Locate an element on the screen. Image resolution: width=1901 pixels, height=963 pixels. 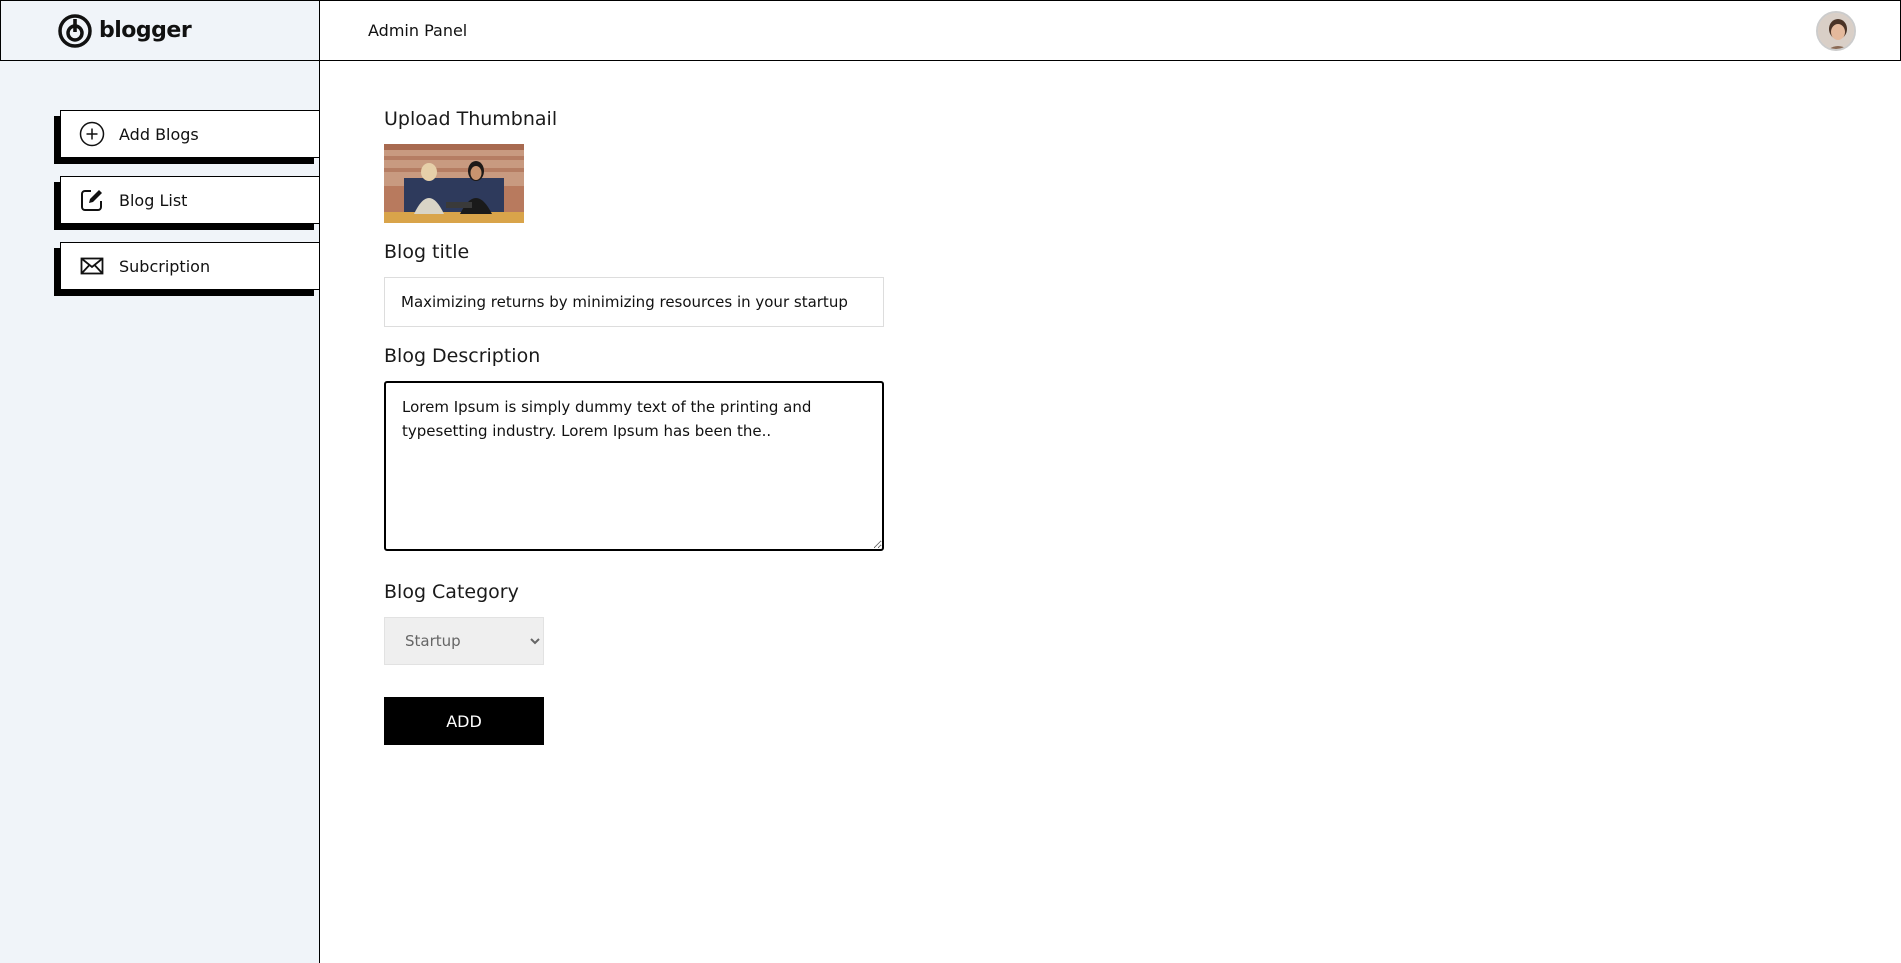
blog-title-input is located at coordinates (634, 302).